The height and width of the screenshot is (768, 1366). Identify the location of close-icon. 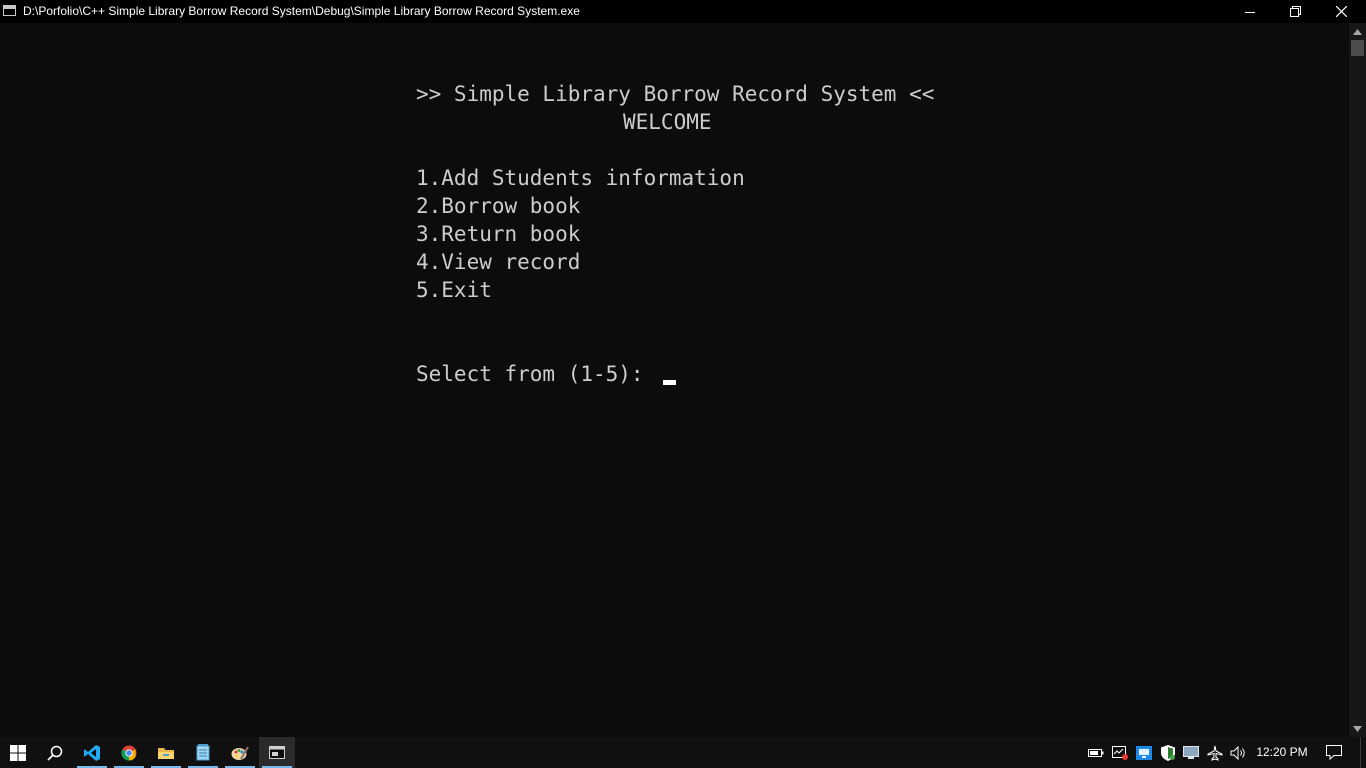
(1341, 11).